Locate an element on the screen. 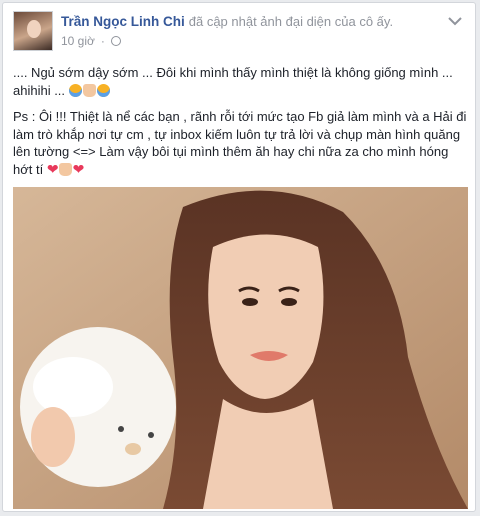 The height and width of the screenshot is (516, 480). post-meta: 10 giờ · is located at coordinates (91, 41).